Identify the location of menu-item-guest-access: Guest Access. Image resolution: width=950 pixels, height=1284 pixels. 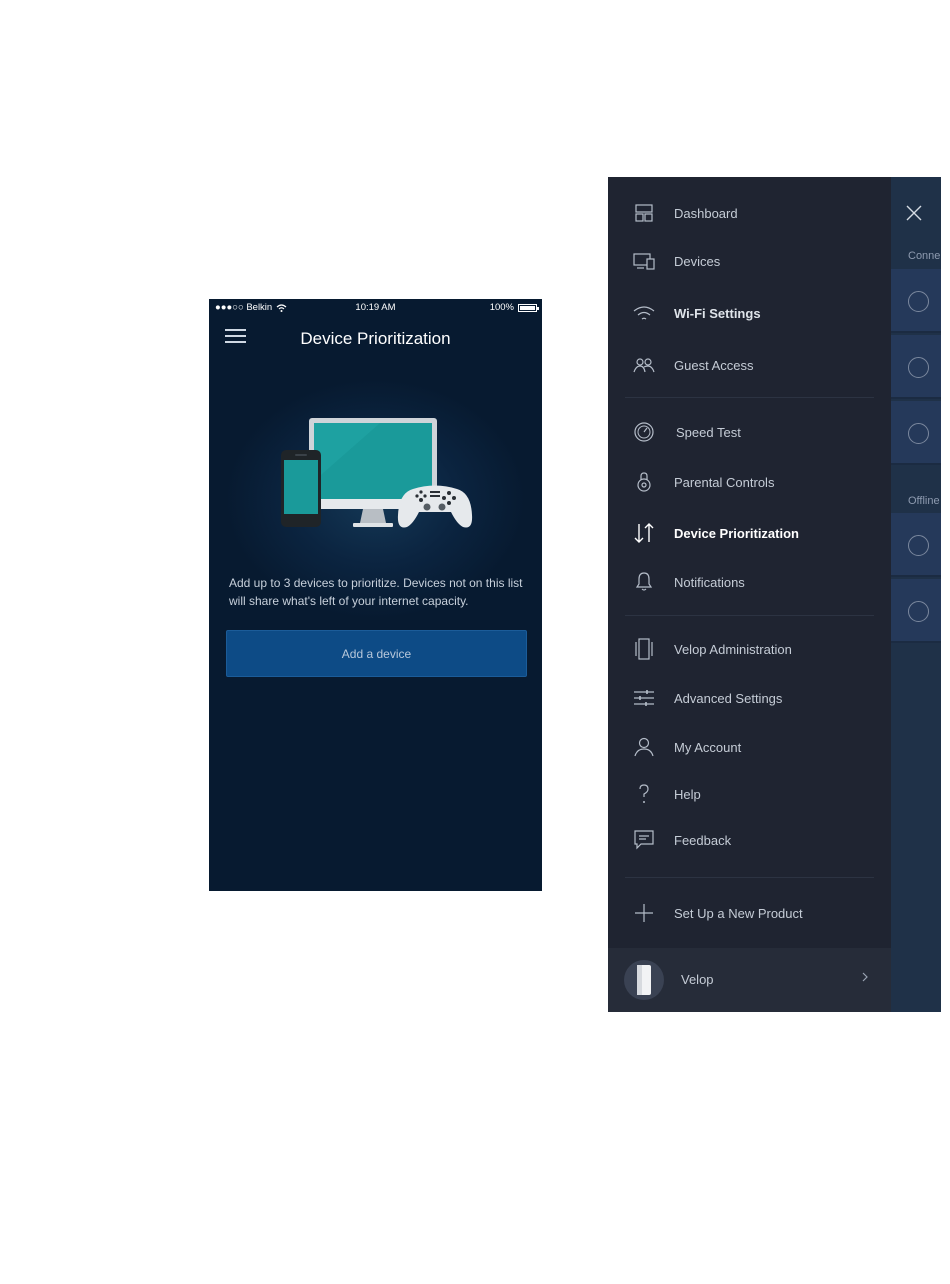
(749, 365).